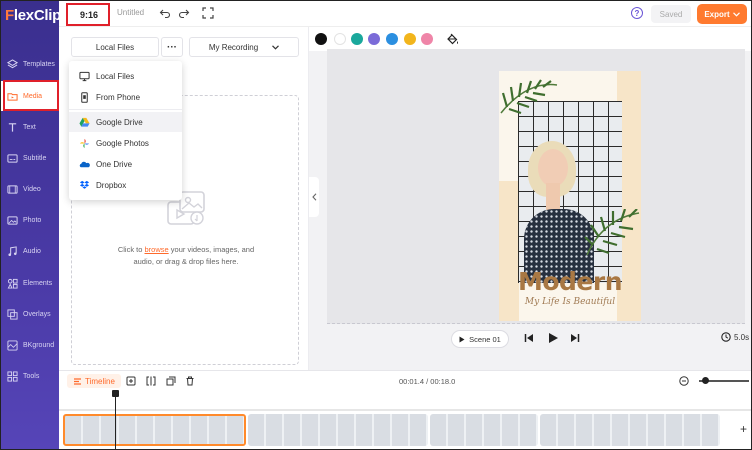 The width and height of the screenshot is (752, 450). I want to click on local-files-button: Local Files, so click(115, 47).